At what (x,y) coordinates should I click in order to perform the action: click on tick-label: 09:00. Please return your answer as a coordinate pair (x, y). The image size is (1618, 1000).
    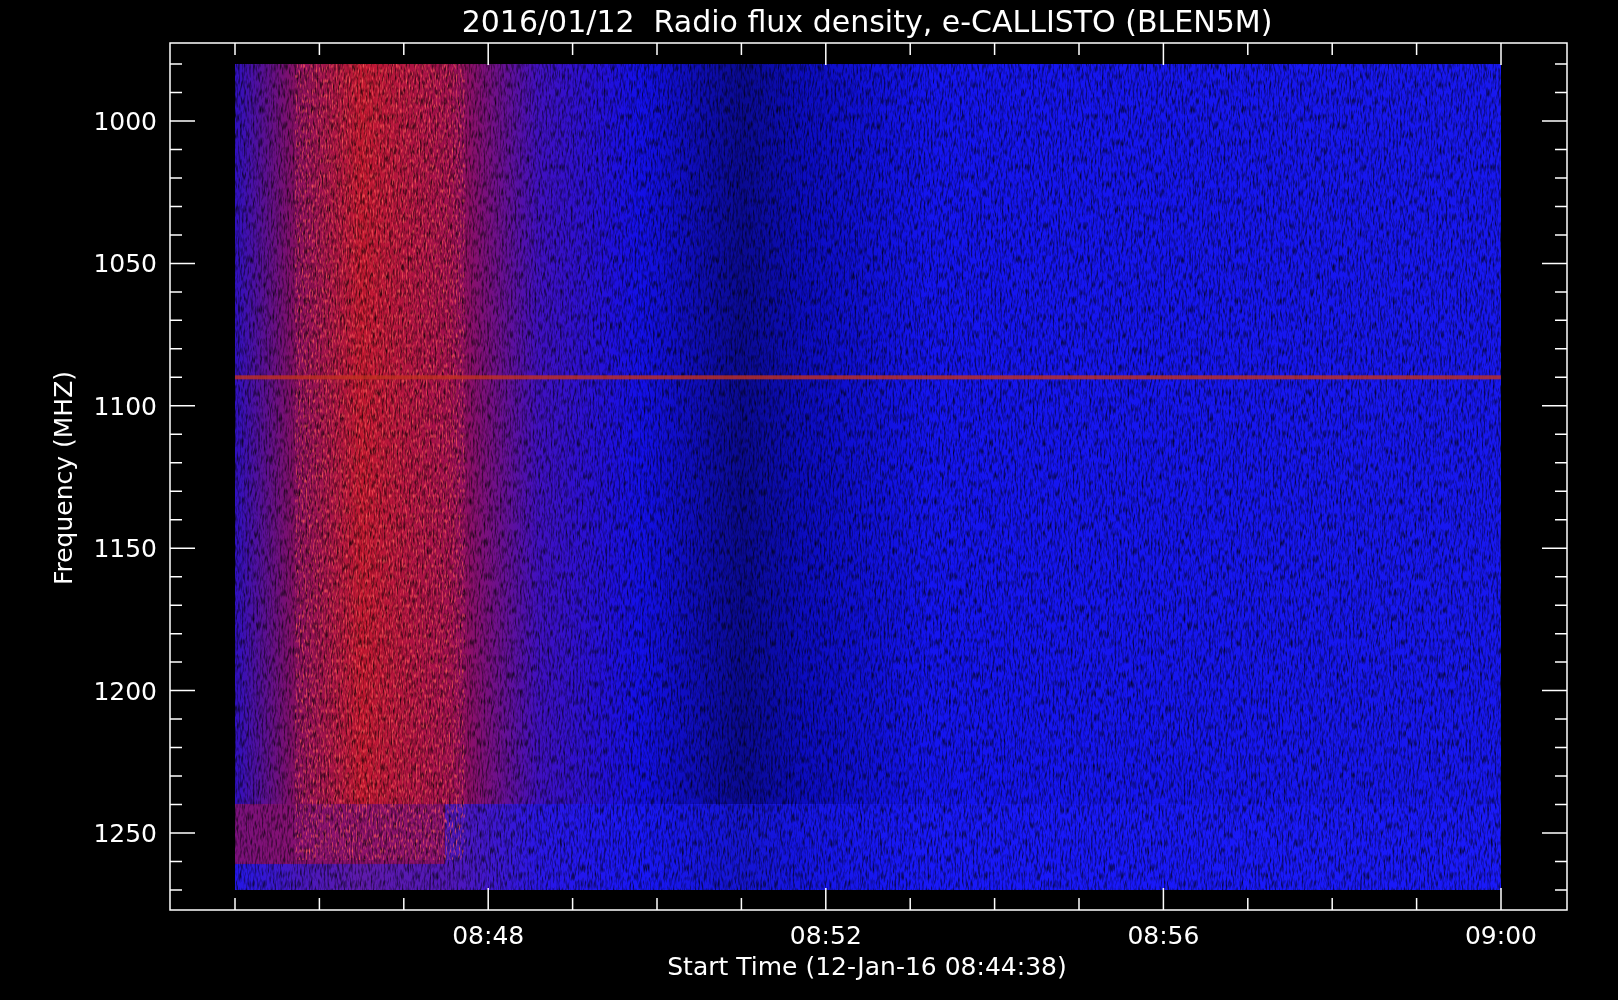
    Looking at the image, I should click on (1501, 935).